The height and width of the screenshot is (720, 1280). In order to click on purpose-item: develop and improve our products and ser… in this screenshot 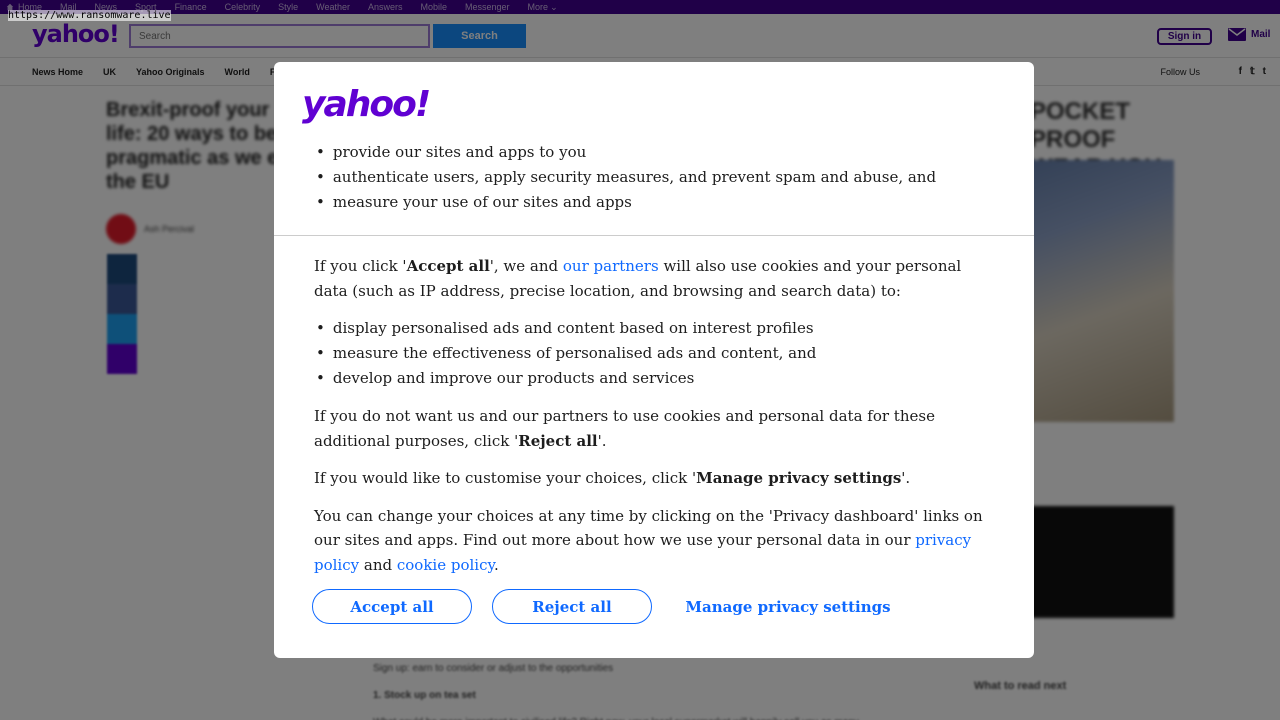, I will do `click(654, 378)`.